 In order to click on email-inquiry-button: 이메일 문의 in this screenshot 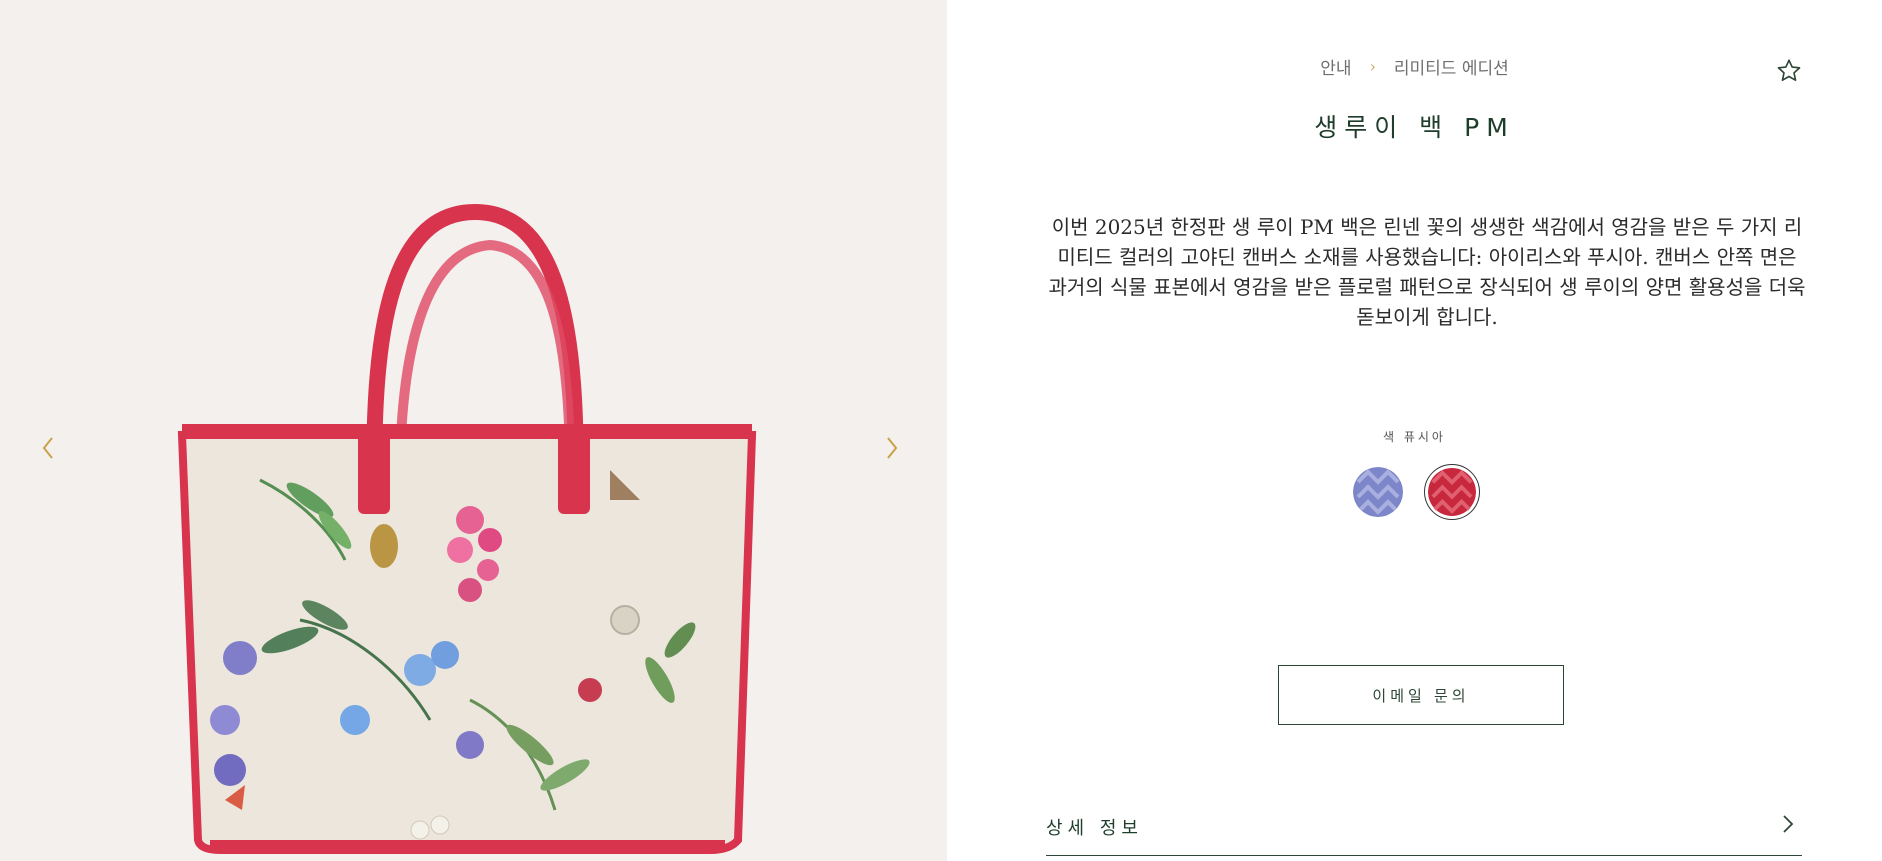, I will do `click(1421, 695)`.